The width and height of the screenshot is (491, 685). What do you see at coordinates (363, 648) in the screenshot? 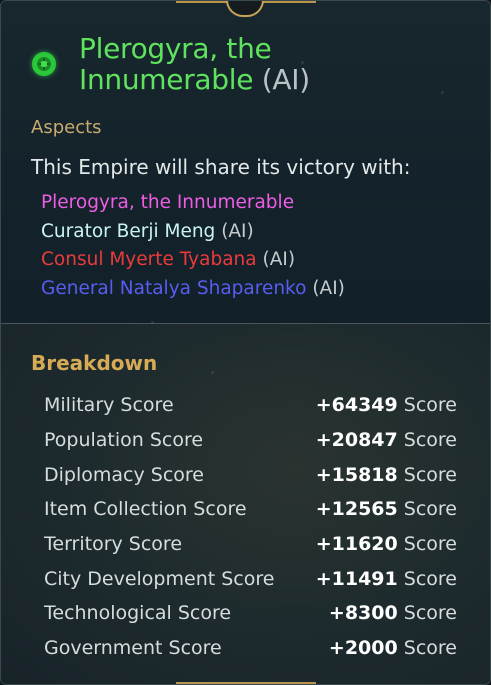
I see `score-number: +2000` at bounding box center [363, 648].